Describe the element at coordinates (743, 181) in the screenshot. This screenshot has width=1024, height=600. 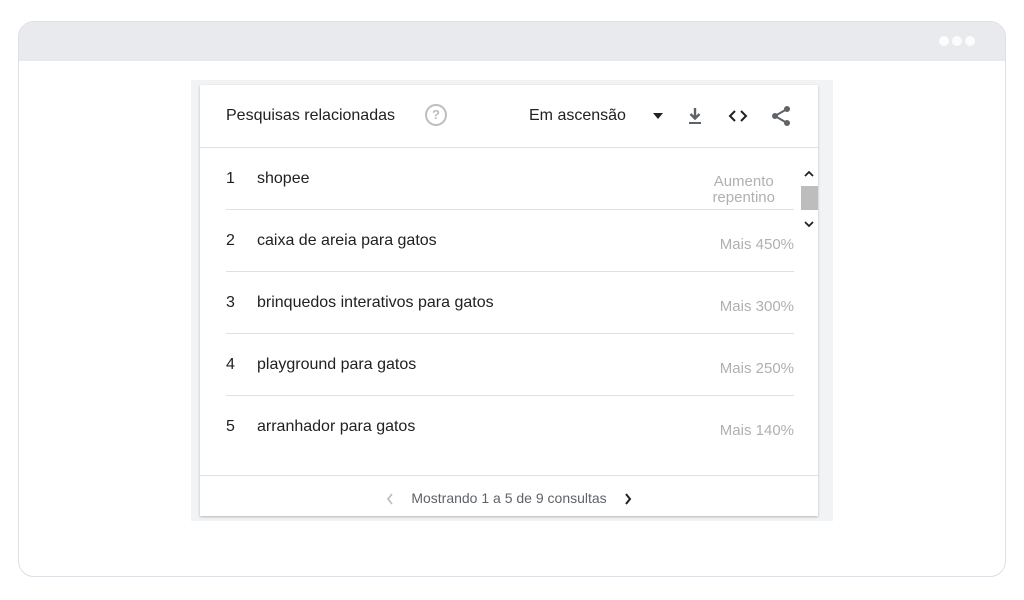
I see `row-value-line1: Aumento` at that location.